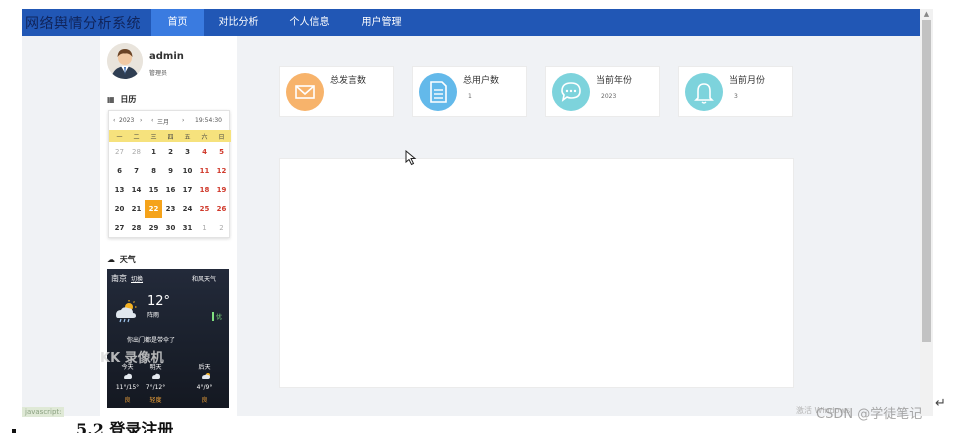  I want to click on status-url-tag: javascript:, so click(43, 412).